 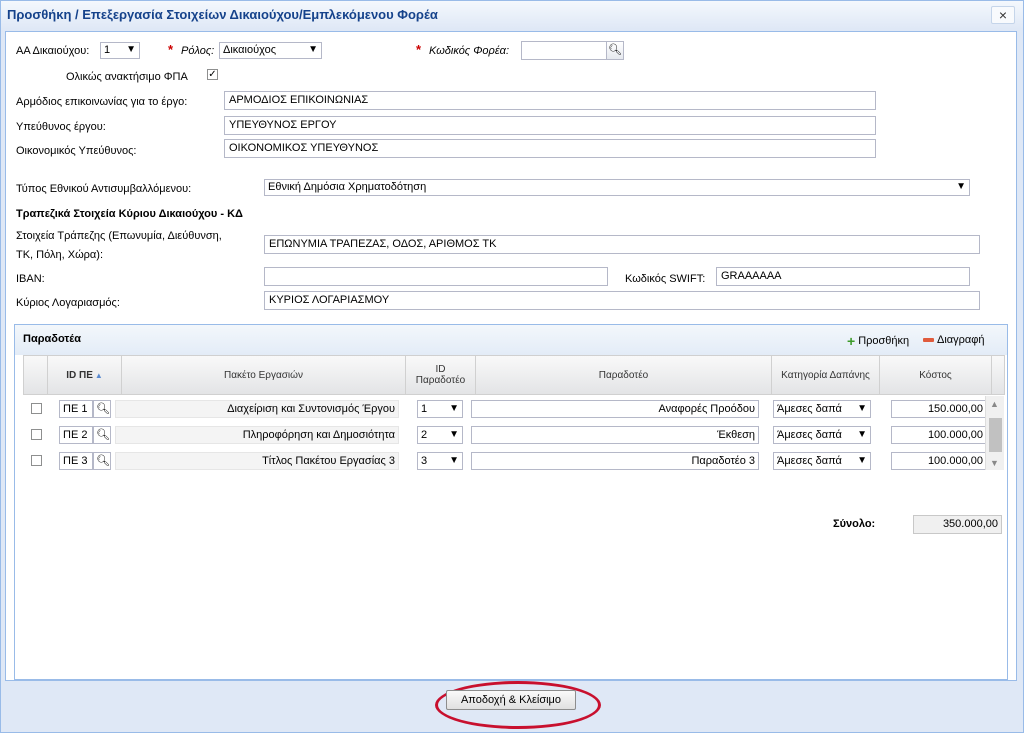 I want to click on add-button: + Προσθήκη, so click(x=878, y=341).